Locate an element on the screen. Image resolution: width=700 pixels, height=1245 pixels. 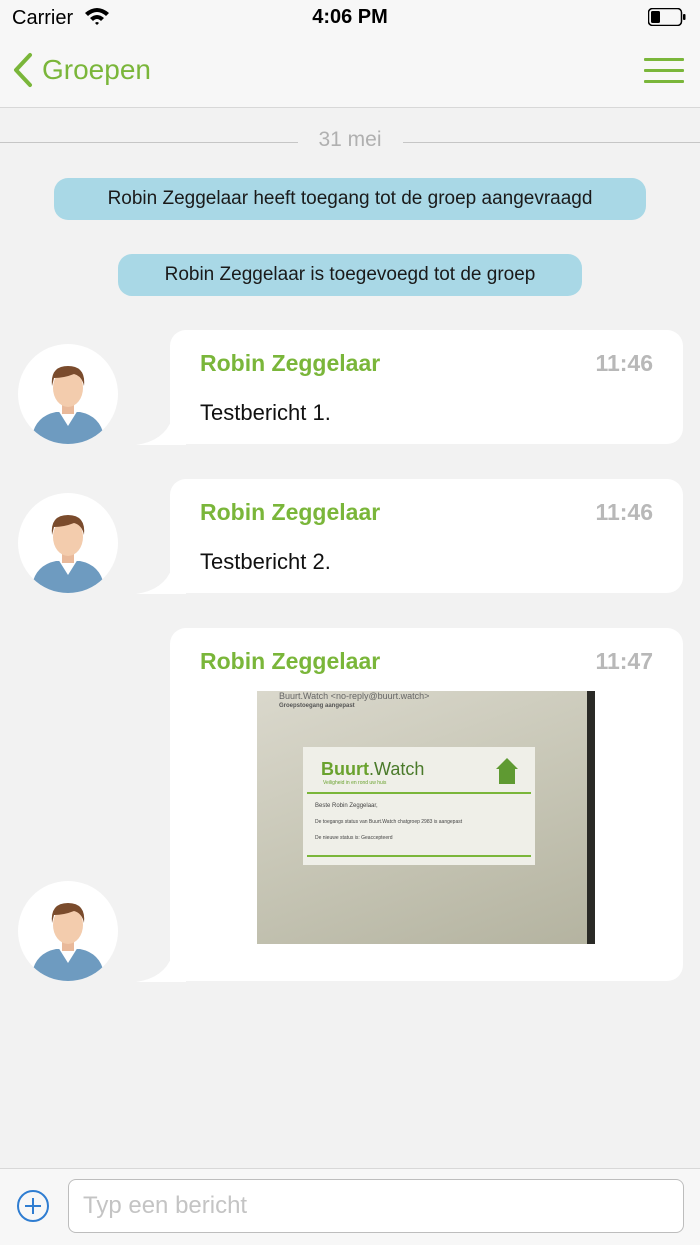
photo-logo-bold: Buurt is located at coordinates (345, 769).